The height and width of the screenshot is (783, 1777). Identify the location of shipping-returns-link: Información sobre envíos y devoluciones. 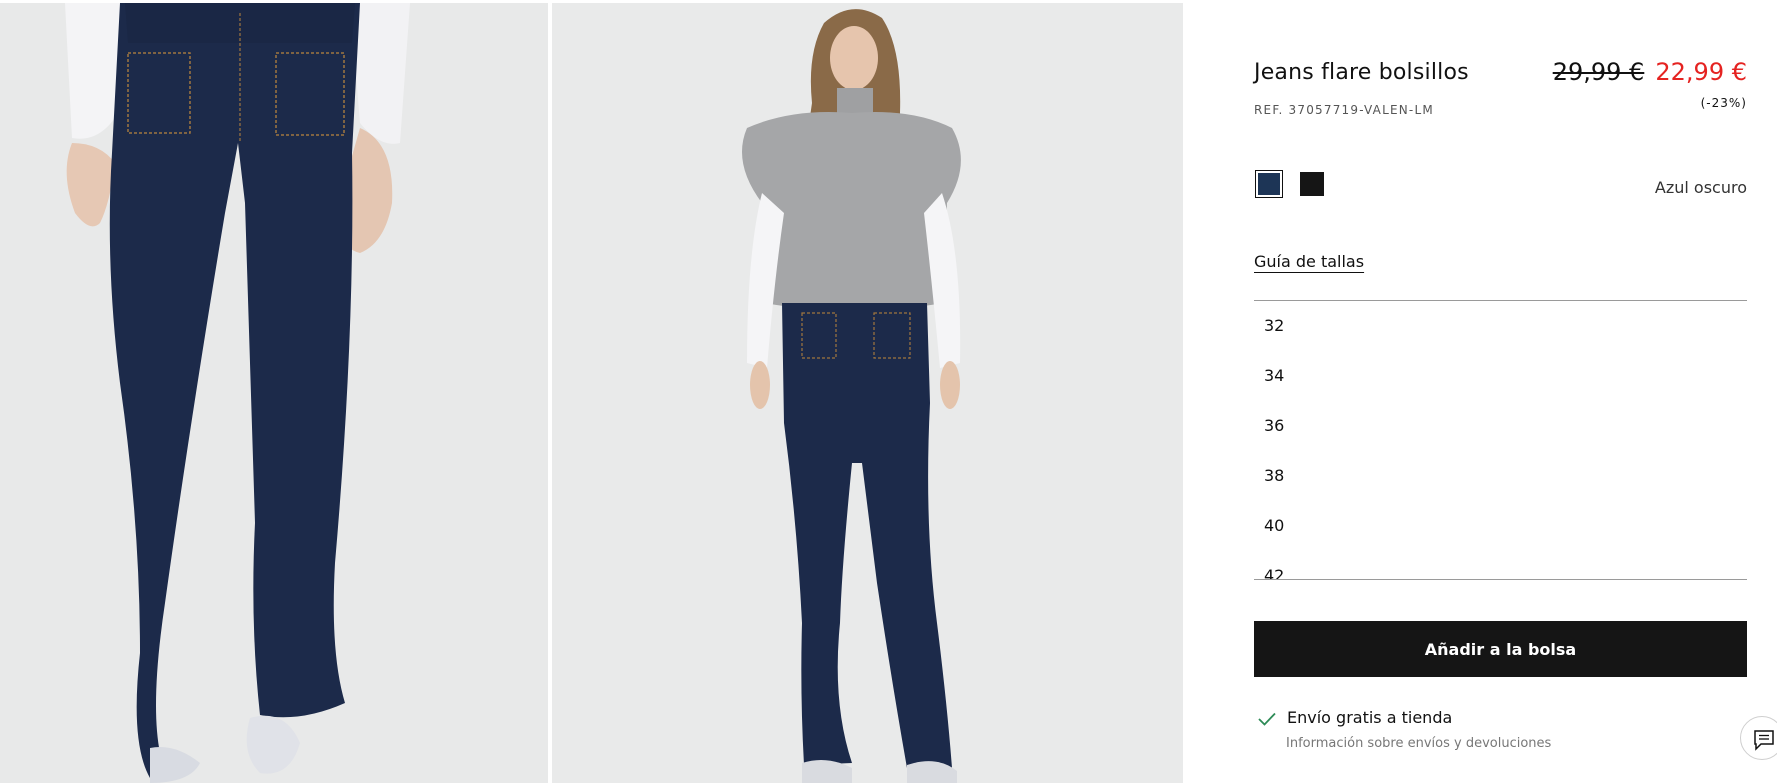
(1418, 743).